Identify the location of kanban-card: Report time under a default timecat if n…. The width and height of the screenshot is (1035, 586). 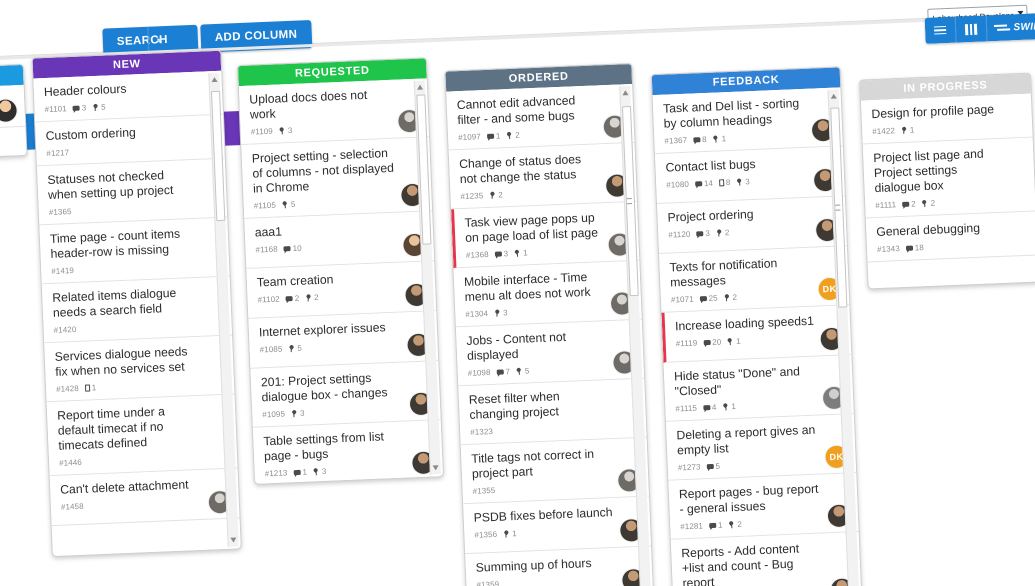
(142, 435).